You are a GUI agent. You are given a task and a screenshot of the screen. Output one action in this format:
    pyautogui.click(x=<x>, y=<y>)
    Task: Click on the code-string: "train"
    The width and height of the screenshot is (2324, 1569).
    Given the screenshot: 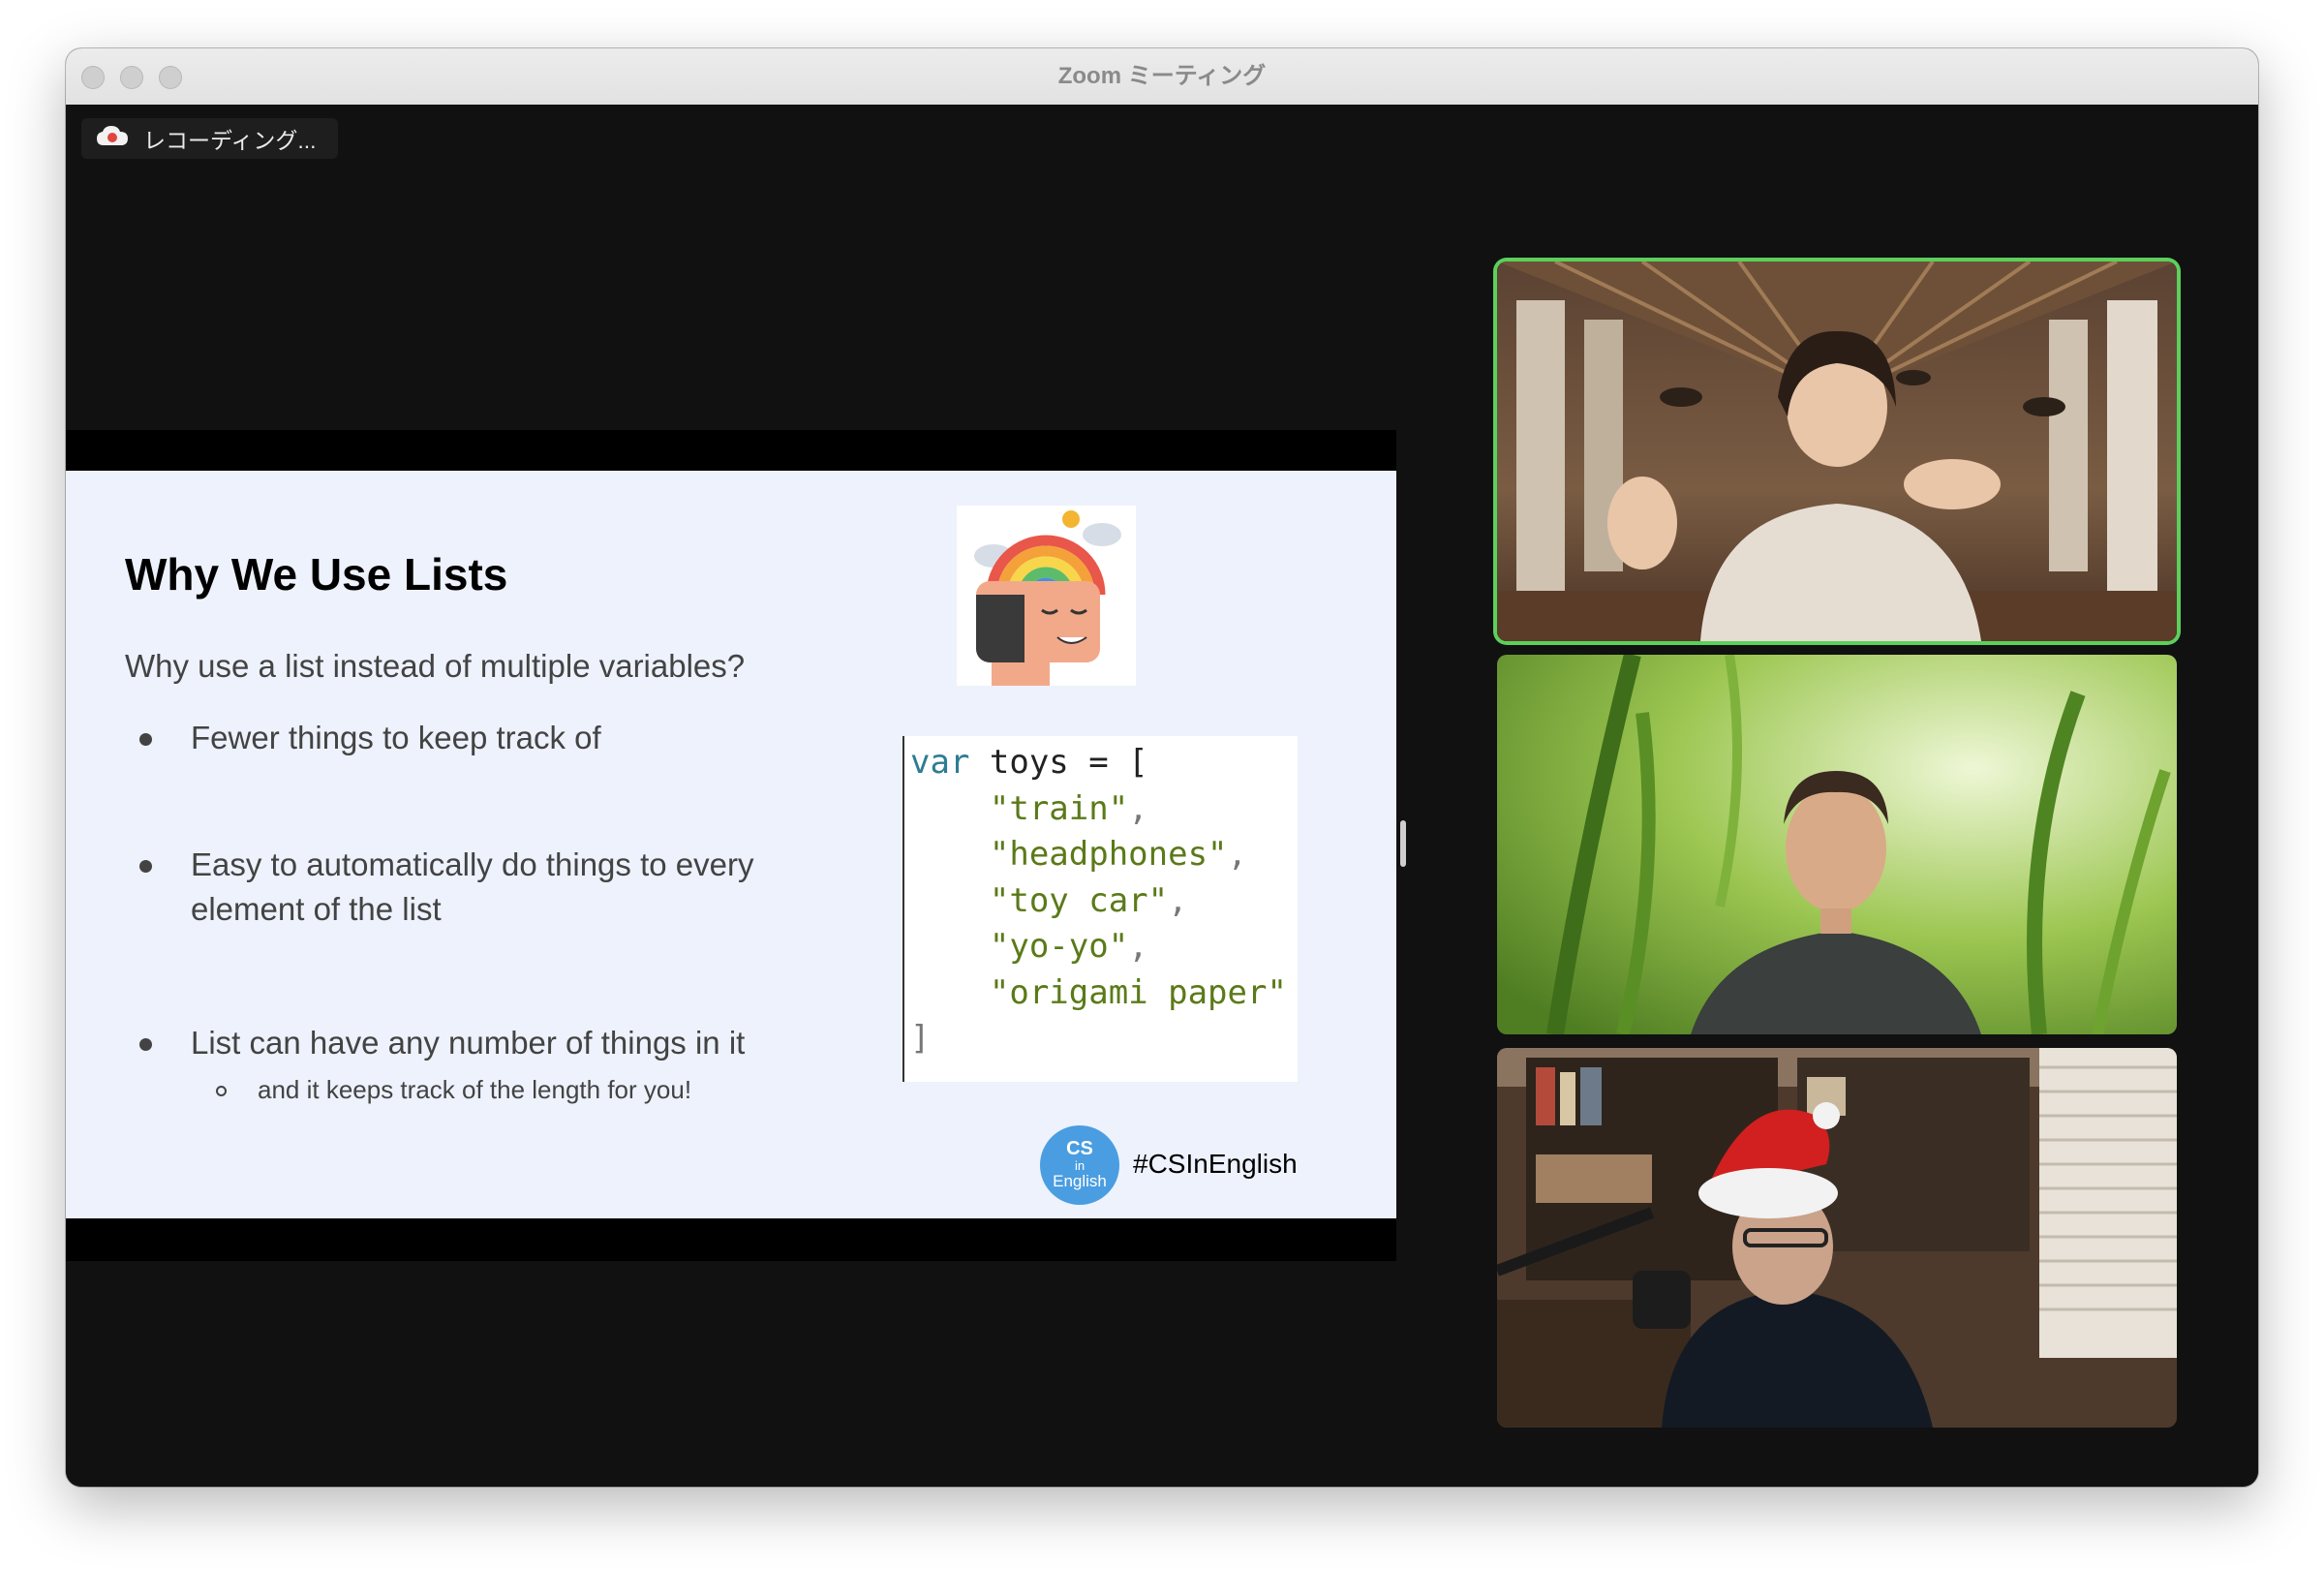 What is the action you would take?
    pyautogui.click(x=1059, y=808)
    